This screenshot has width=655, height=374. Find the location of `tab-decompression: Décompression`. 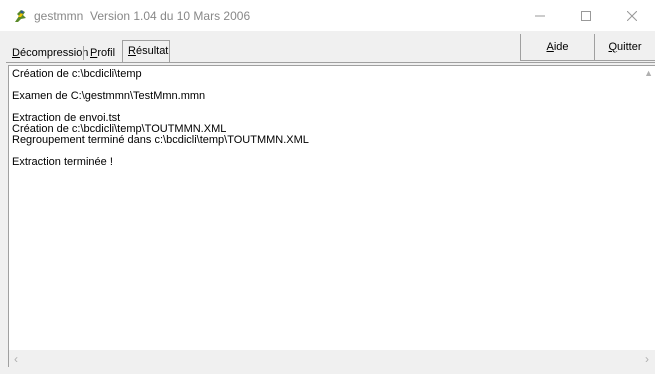

tab-decompression: Décompression is located at coordinates (50, 53).